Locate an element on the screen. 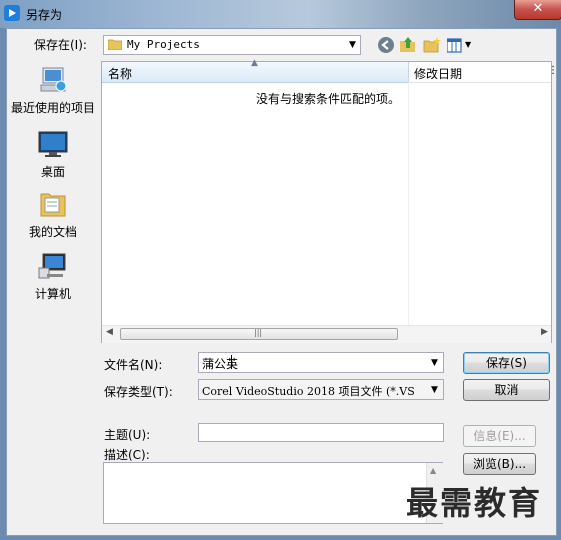 This screenshot has height=540, width=561. column-name-label: 名称 is located at coordinates (120, 74).